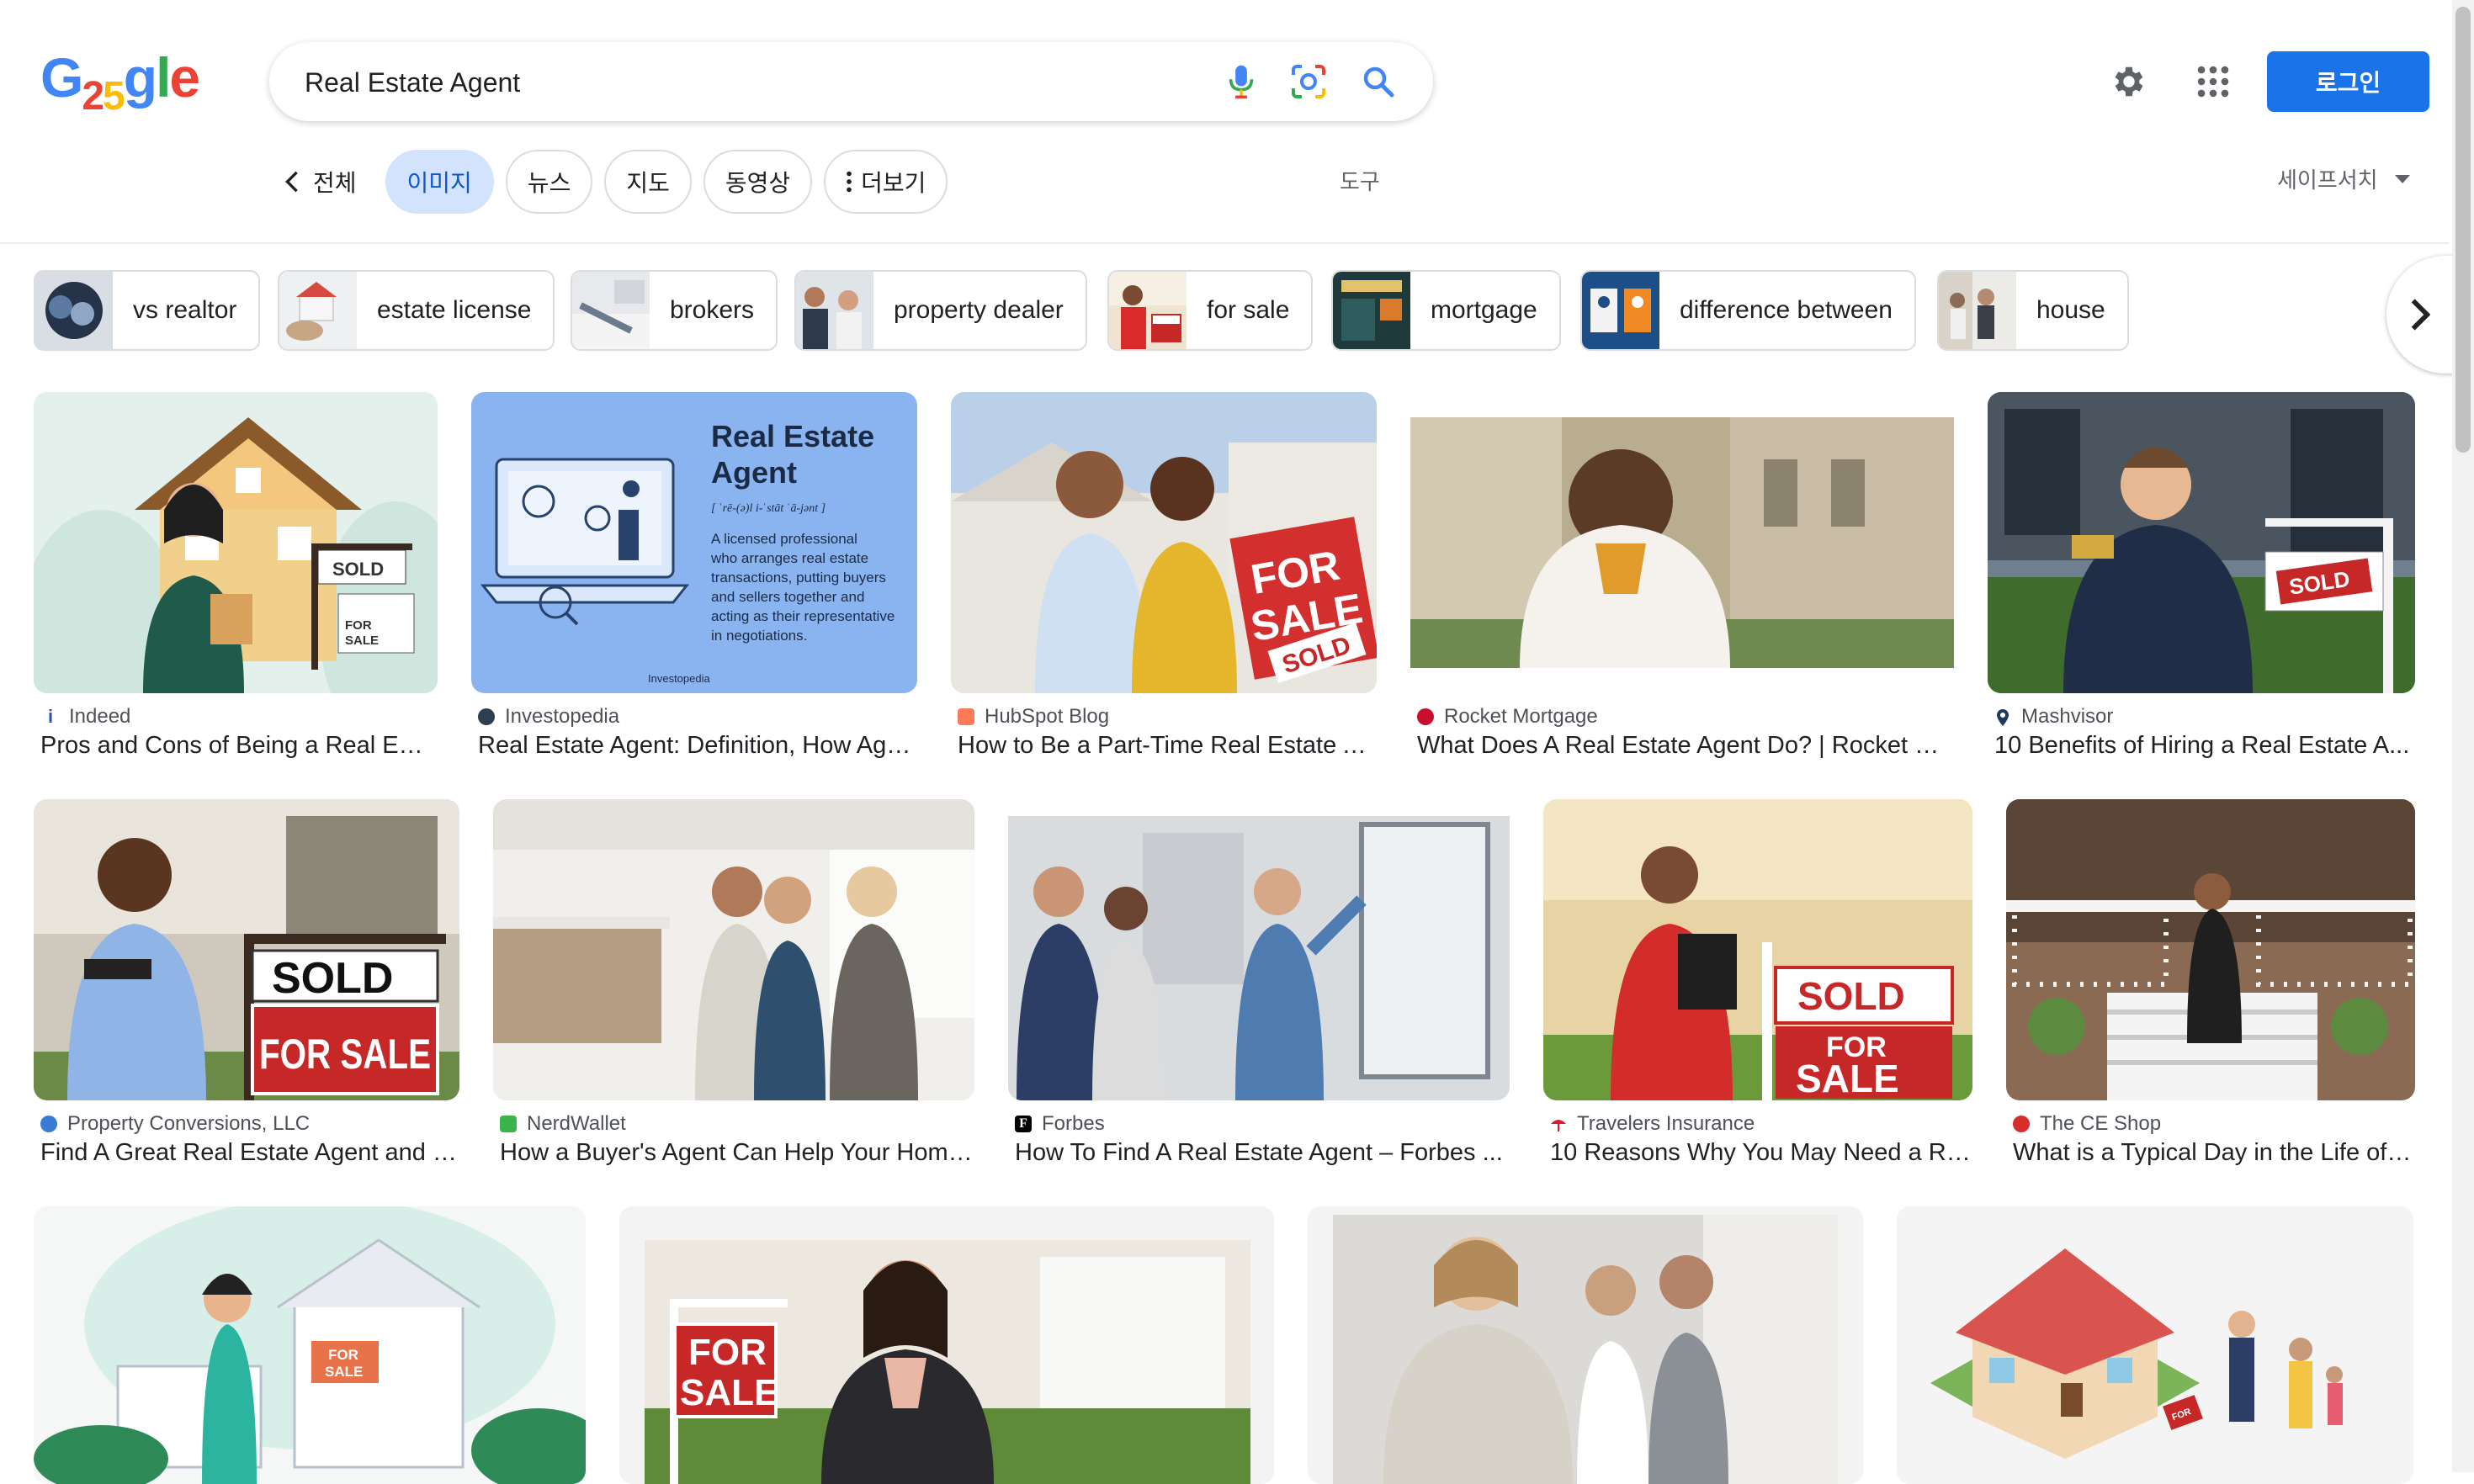 The width and height of the screenshot is (2474, 1484). I want to click on chip-vs-realtor: vs realtor, so click(147, 310).